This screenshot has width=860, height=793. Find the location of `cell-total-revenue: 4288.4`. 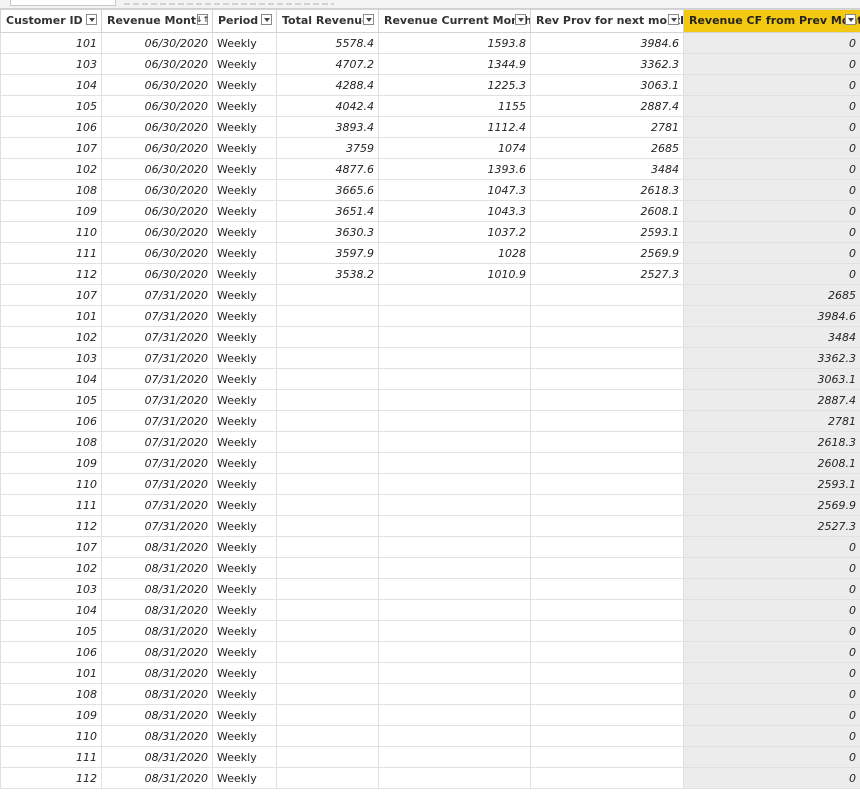

cell-total-revenue: 4288.4 is located at coordinates (328, 85).